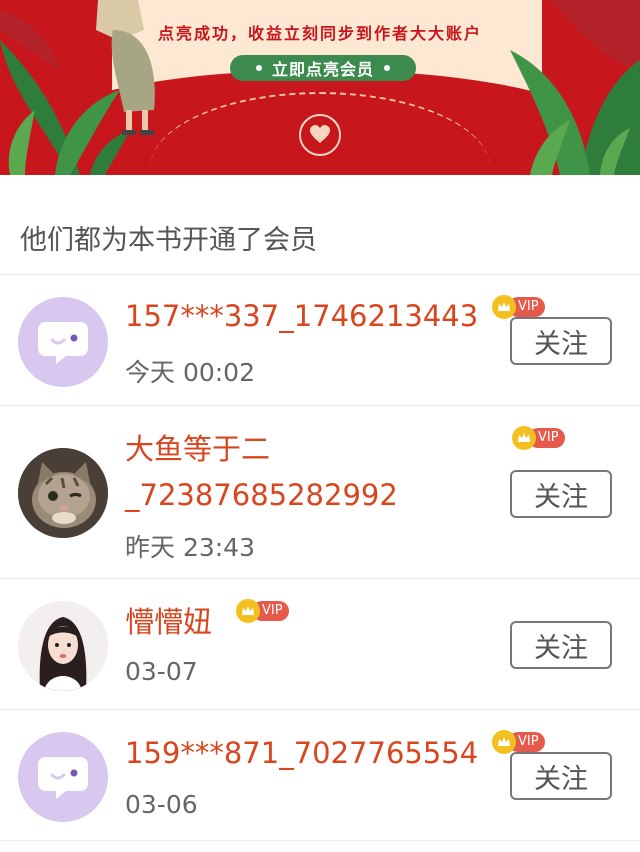  I want to click on girl-photo-icon, so click(63, 646).